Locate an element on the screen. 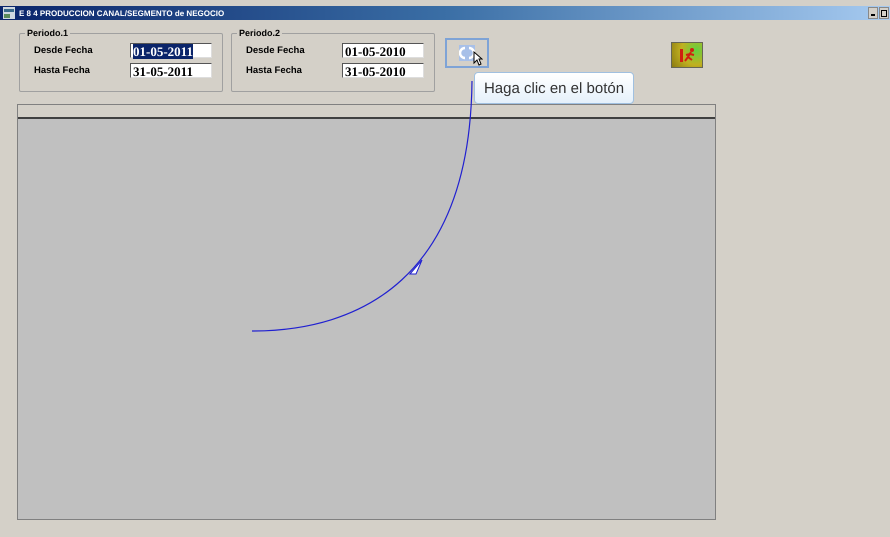  window-title: E 8 4 PRODUCCION CANAL/SEGMENTO de NEGOCIO is located at coordinates (121, 13).